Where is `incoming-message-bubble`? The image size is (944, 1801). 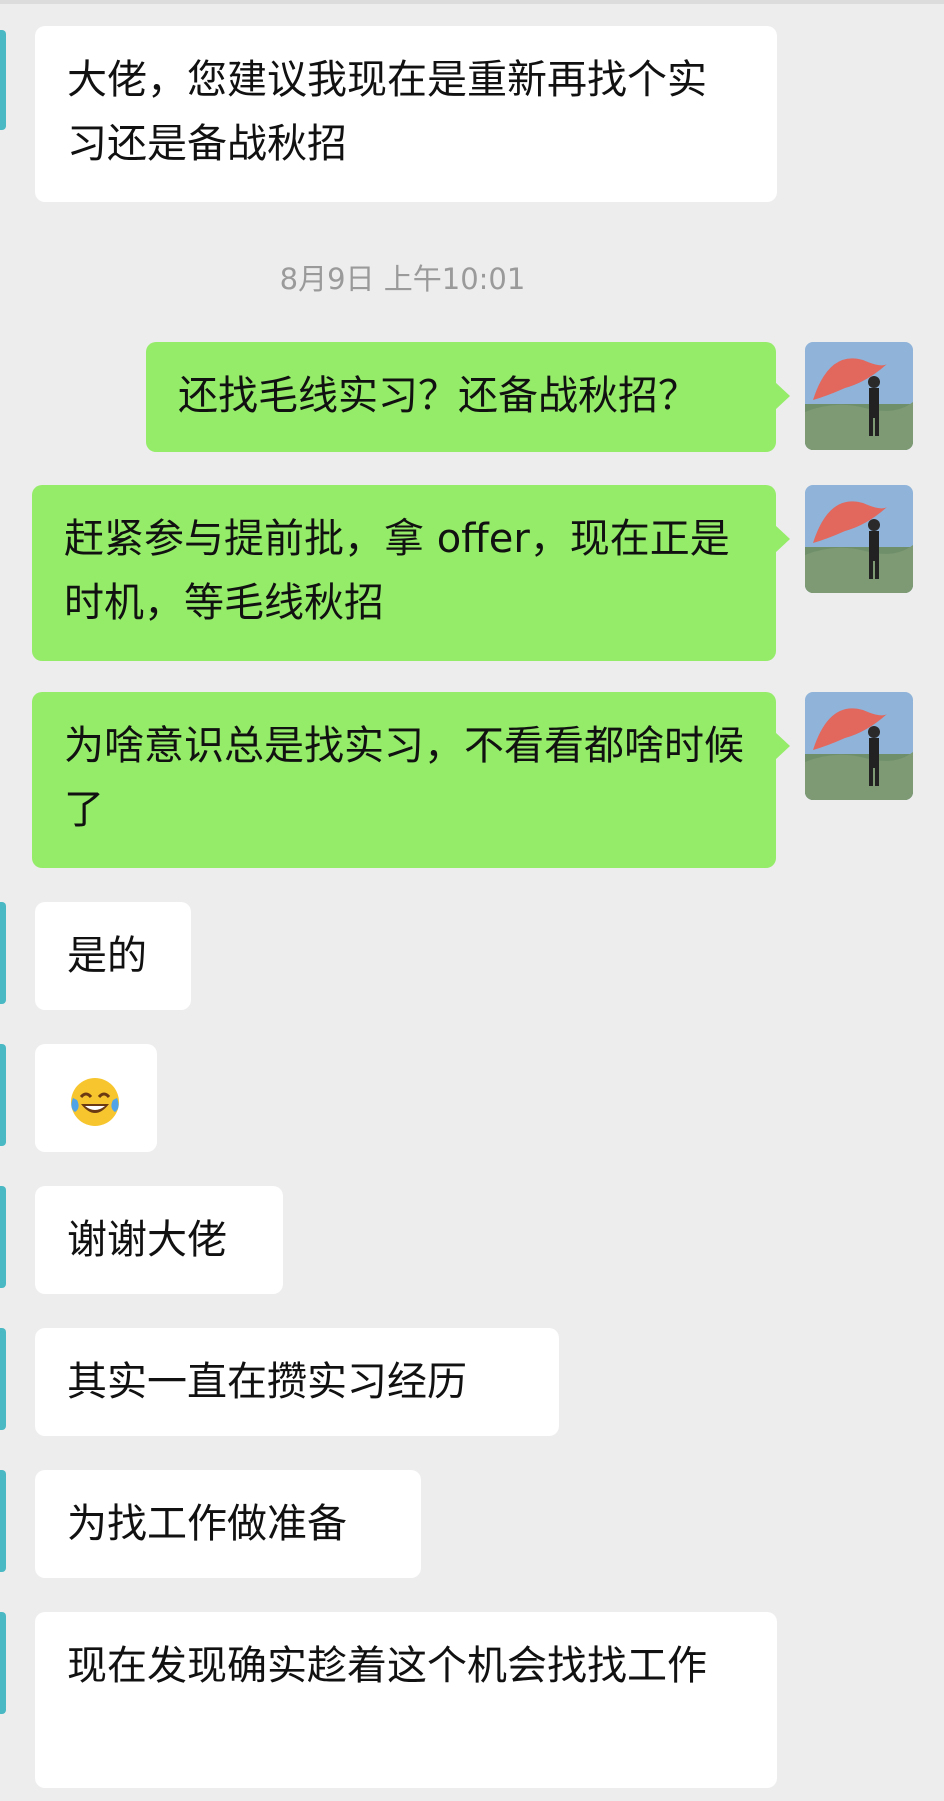 incoming-message-bubble is located at coordinates (96, 1098).